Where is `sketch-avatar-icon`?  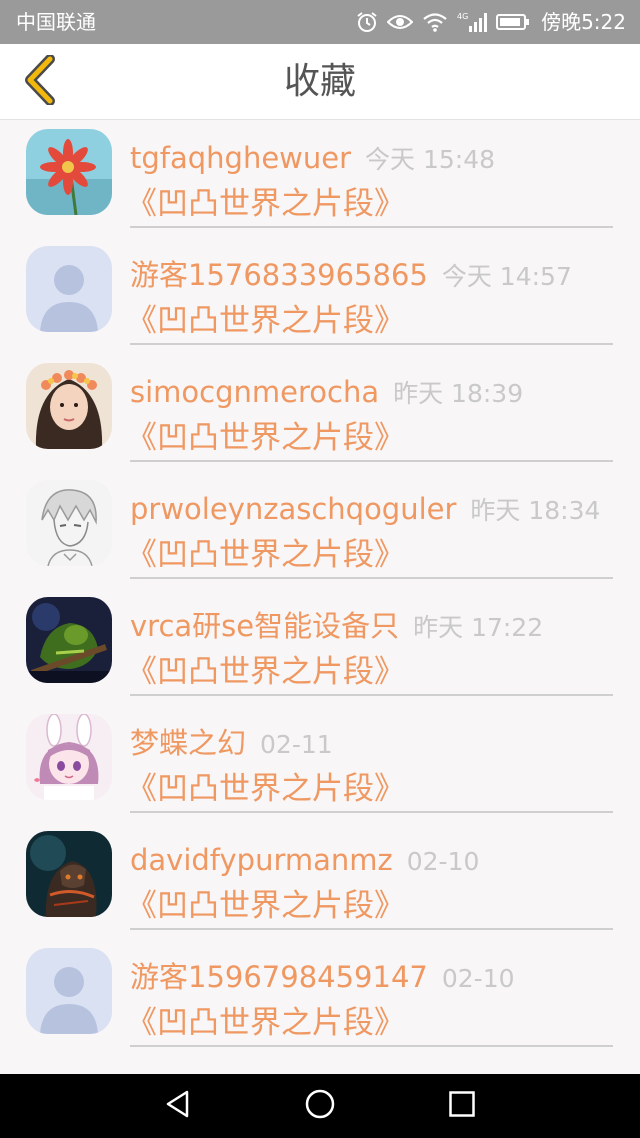
sketch-avatar-icon is located at coordinates (69, 523).